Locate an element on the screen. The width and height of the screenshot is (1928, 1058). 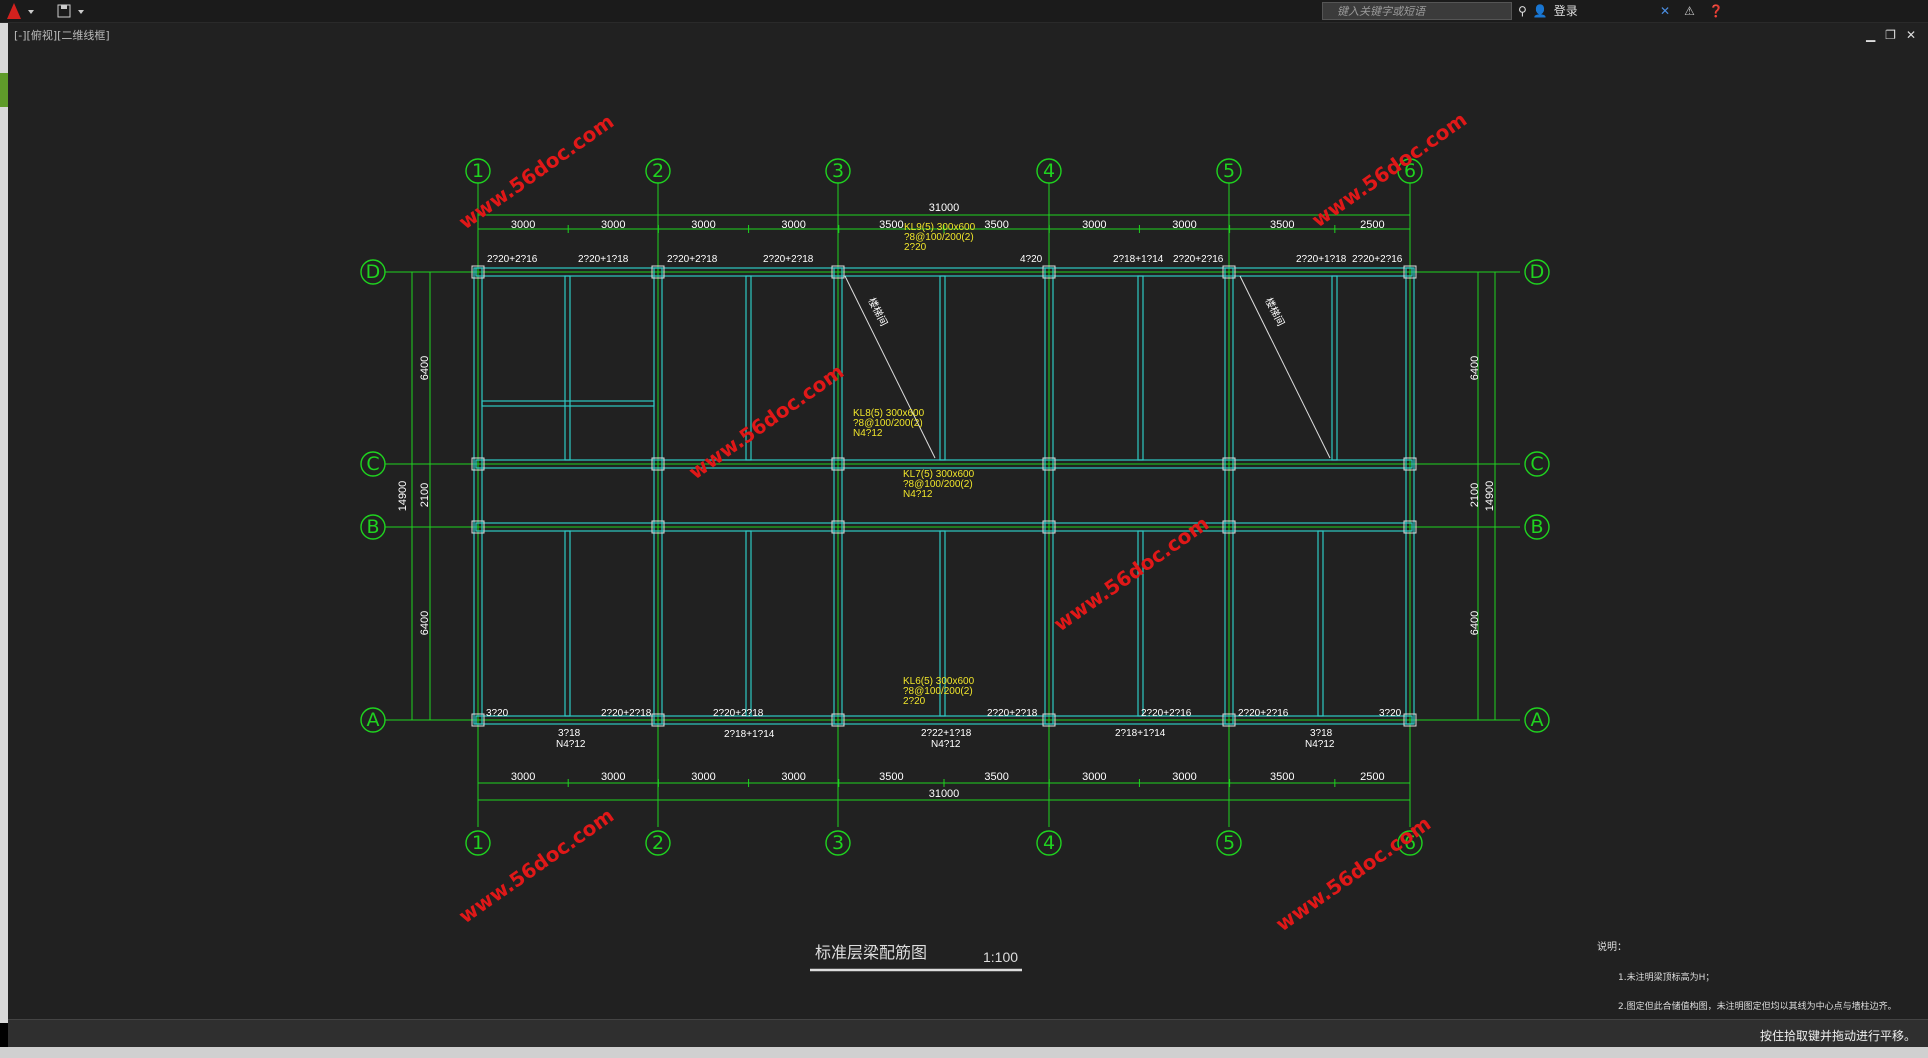
drawing-title: 标准层梁配筋图 is located at coordinates (871, 952).